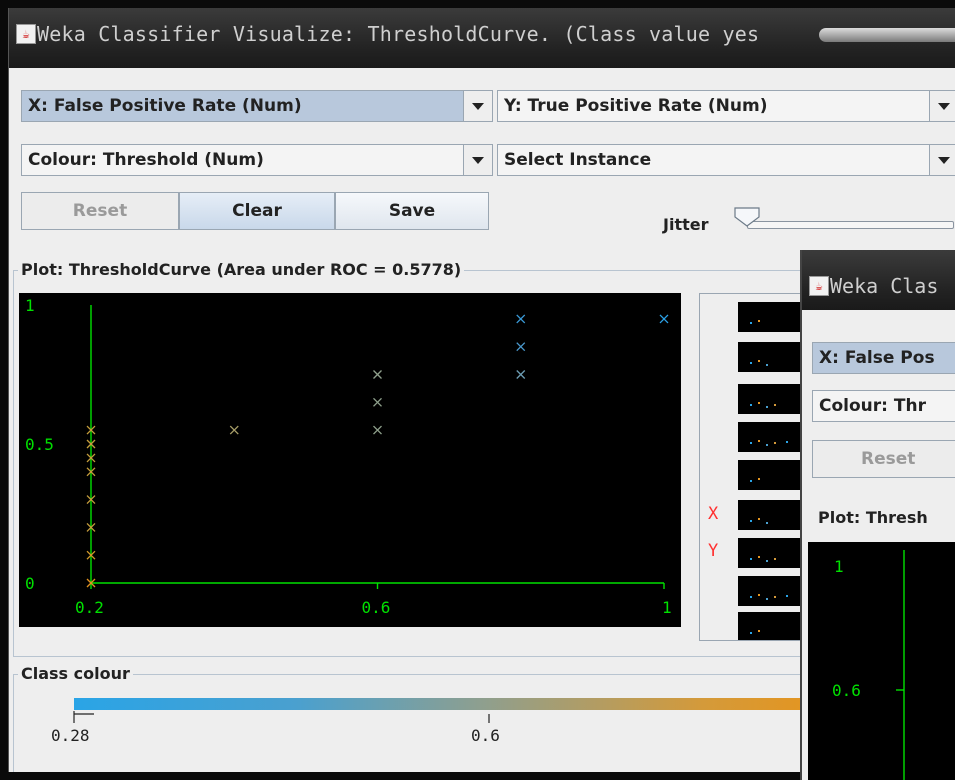 The image size is (955, 780). I want to click on legend-y: Y, so click(713, 551).